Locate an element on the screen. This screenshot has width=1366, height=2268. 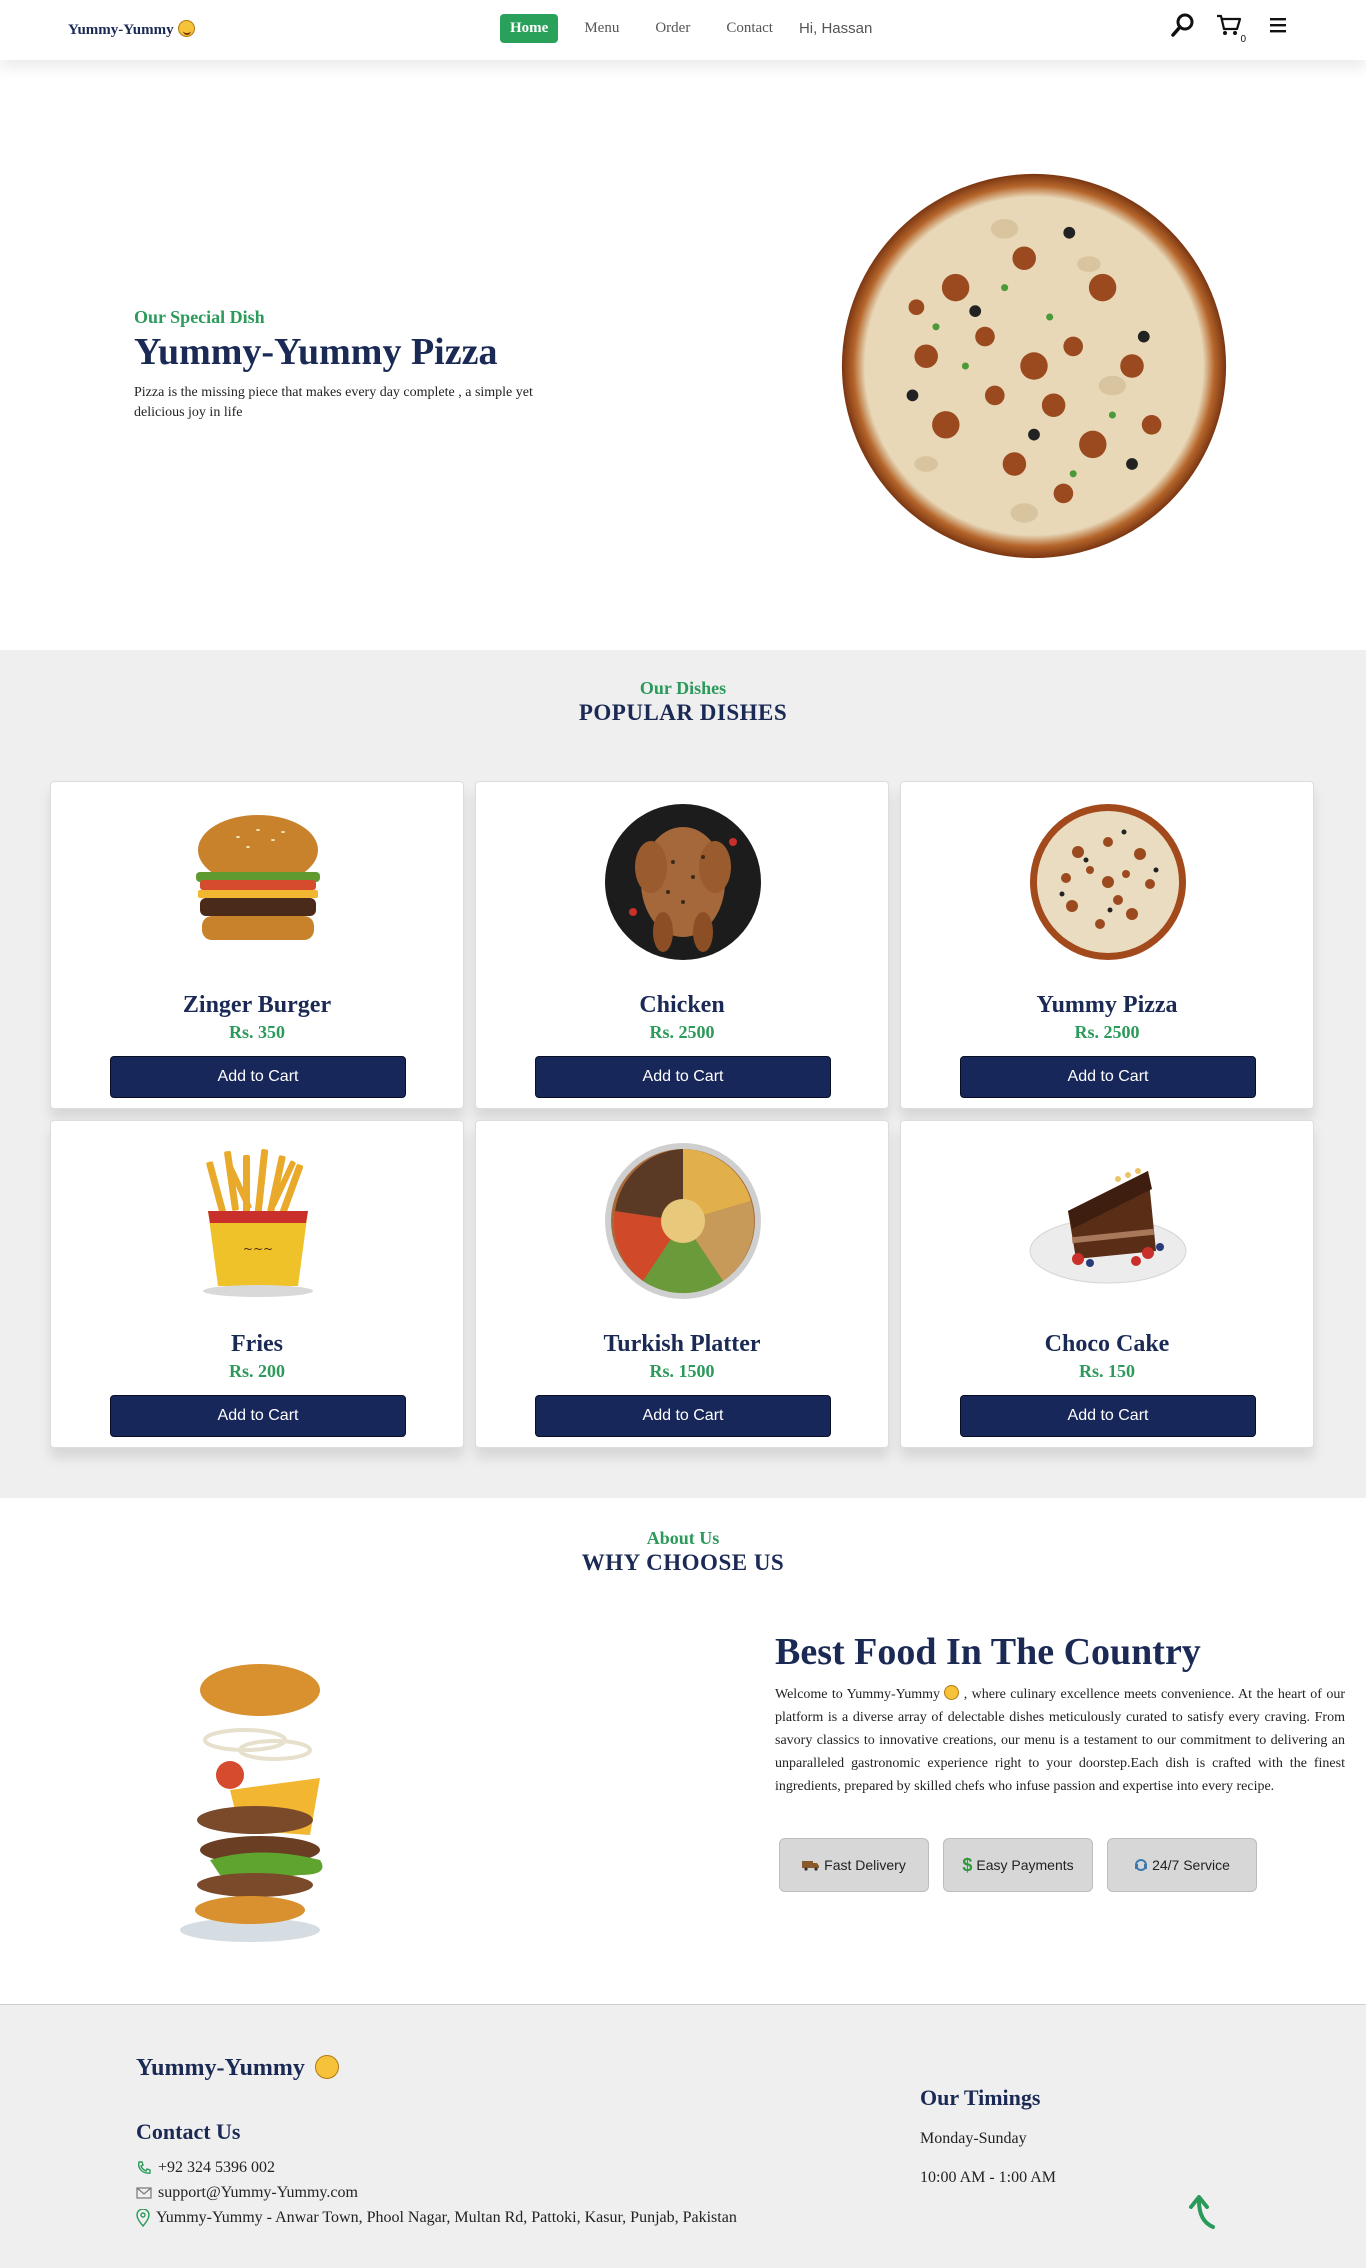
phone-icon is located at coordinates (144, 2167).